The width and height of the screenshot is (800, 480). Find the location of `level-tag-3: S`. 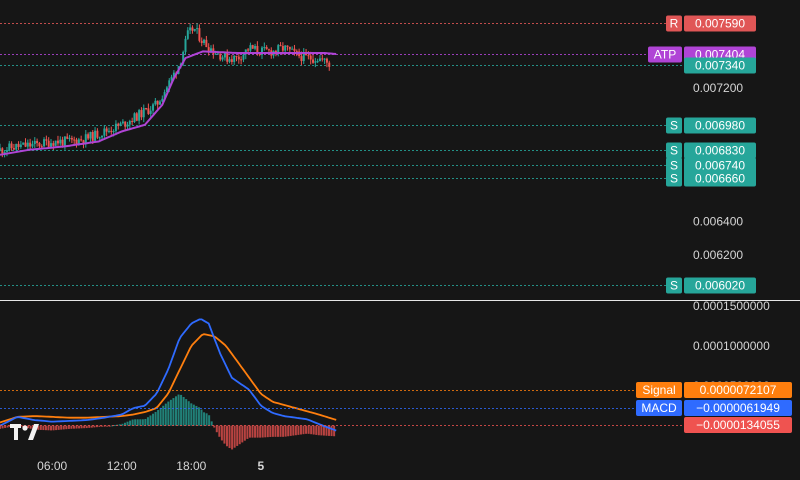

level-tag-3: S is located at coordinates (674, 126).